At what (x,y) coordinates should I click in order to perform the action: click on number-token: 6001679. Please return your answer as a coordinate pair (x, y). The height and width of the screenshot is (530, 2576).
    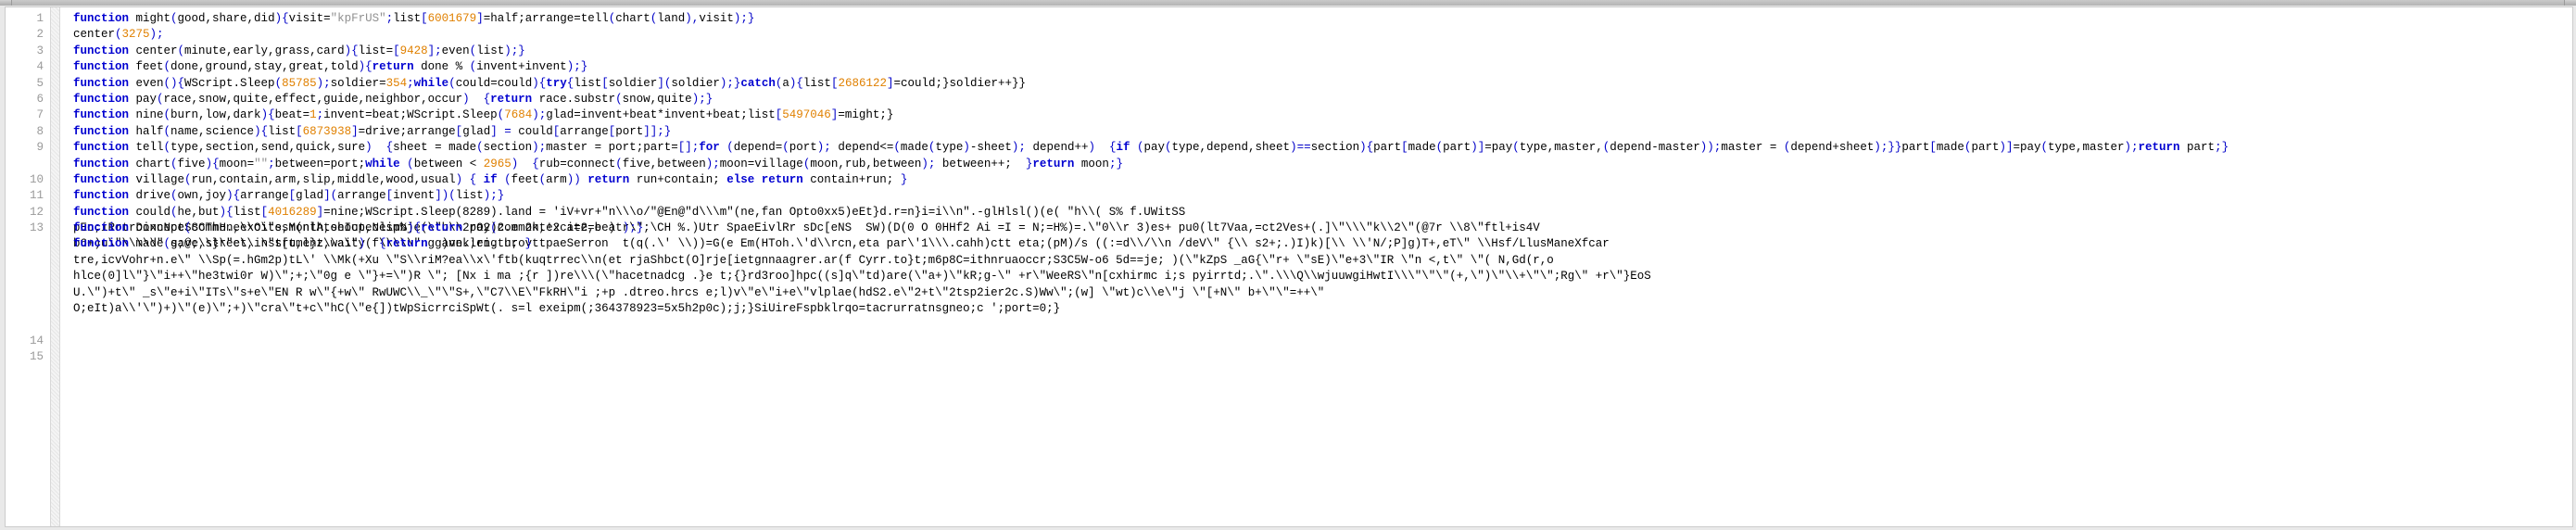
    Looking at the image, I should click on (452, 18).